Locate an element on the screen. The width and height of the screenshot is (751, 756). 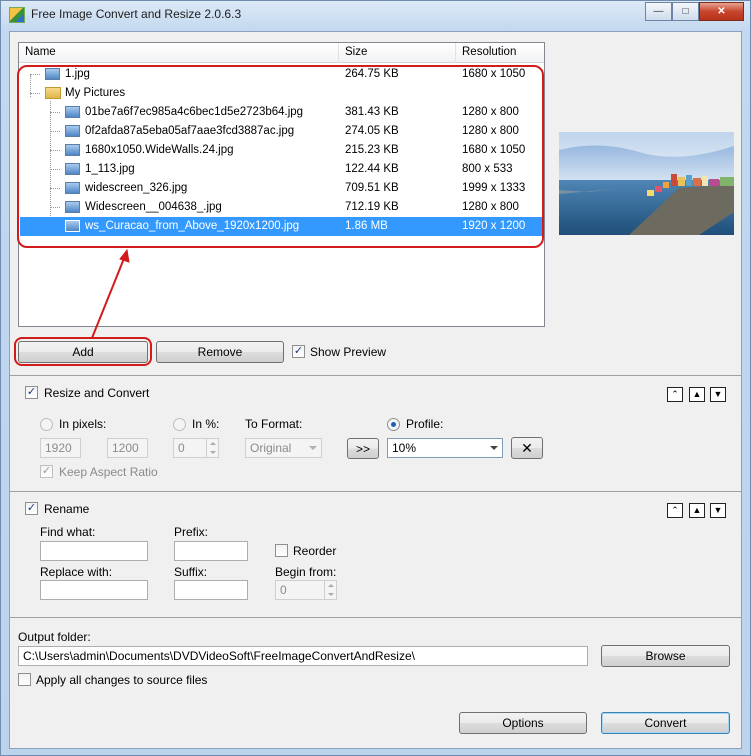
image-preview is located at coordinates (646, 183).